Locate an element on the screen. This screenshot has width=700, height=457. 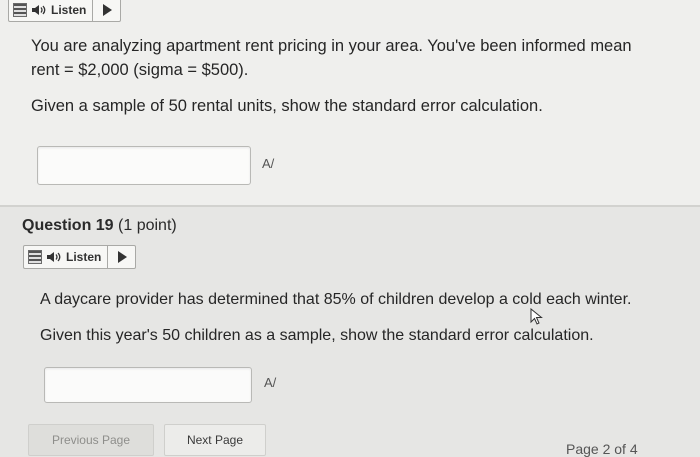
next-page-button: Next Page is located at coordinates (215, 440).